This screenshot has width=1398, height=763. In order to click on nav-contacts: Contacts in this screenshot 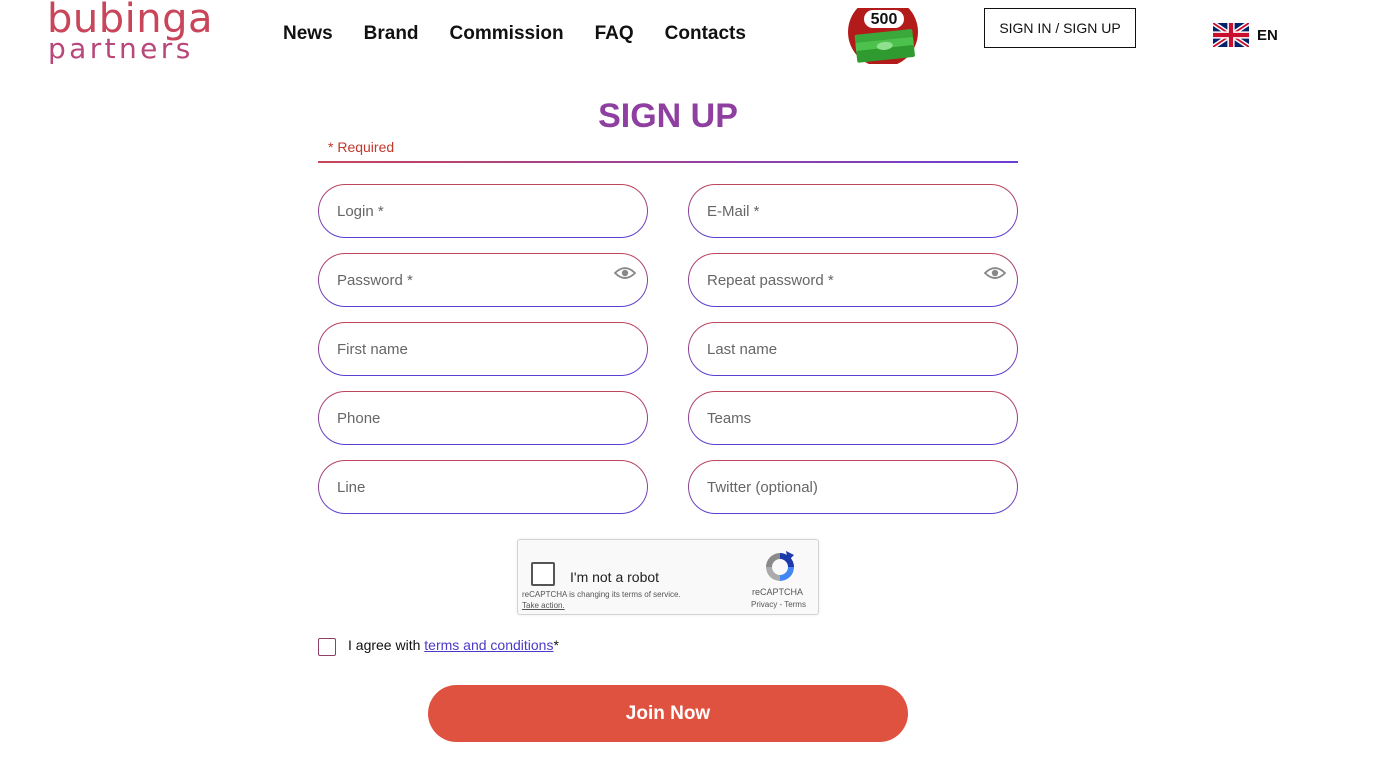, I will do `click(705, 34)`.